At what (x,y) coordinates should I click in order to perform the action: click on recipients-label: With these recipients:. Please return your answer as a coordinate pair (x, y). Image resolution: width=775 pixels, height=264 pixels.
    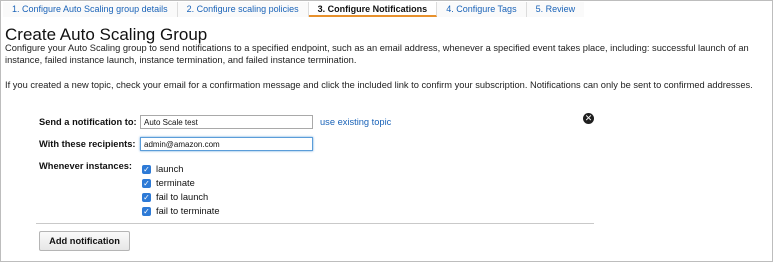
    Looking at the image, I should click on (87, 144).